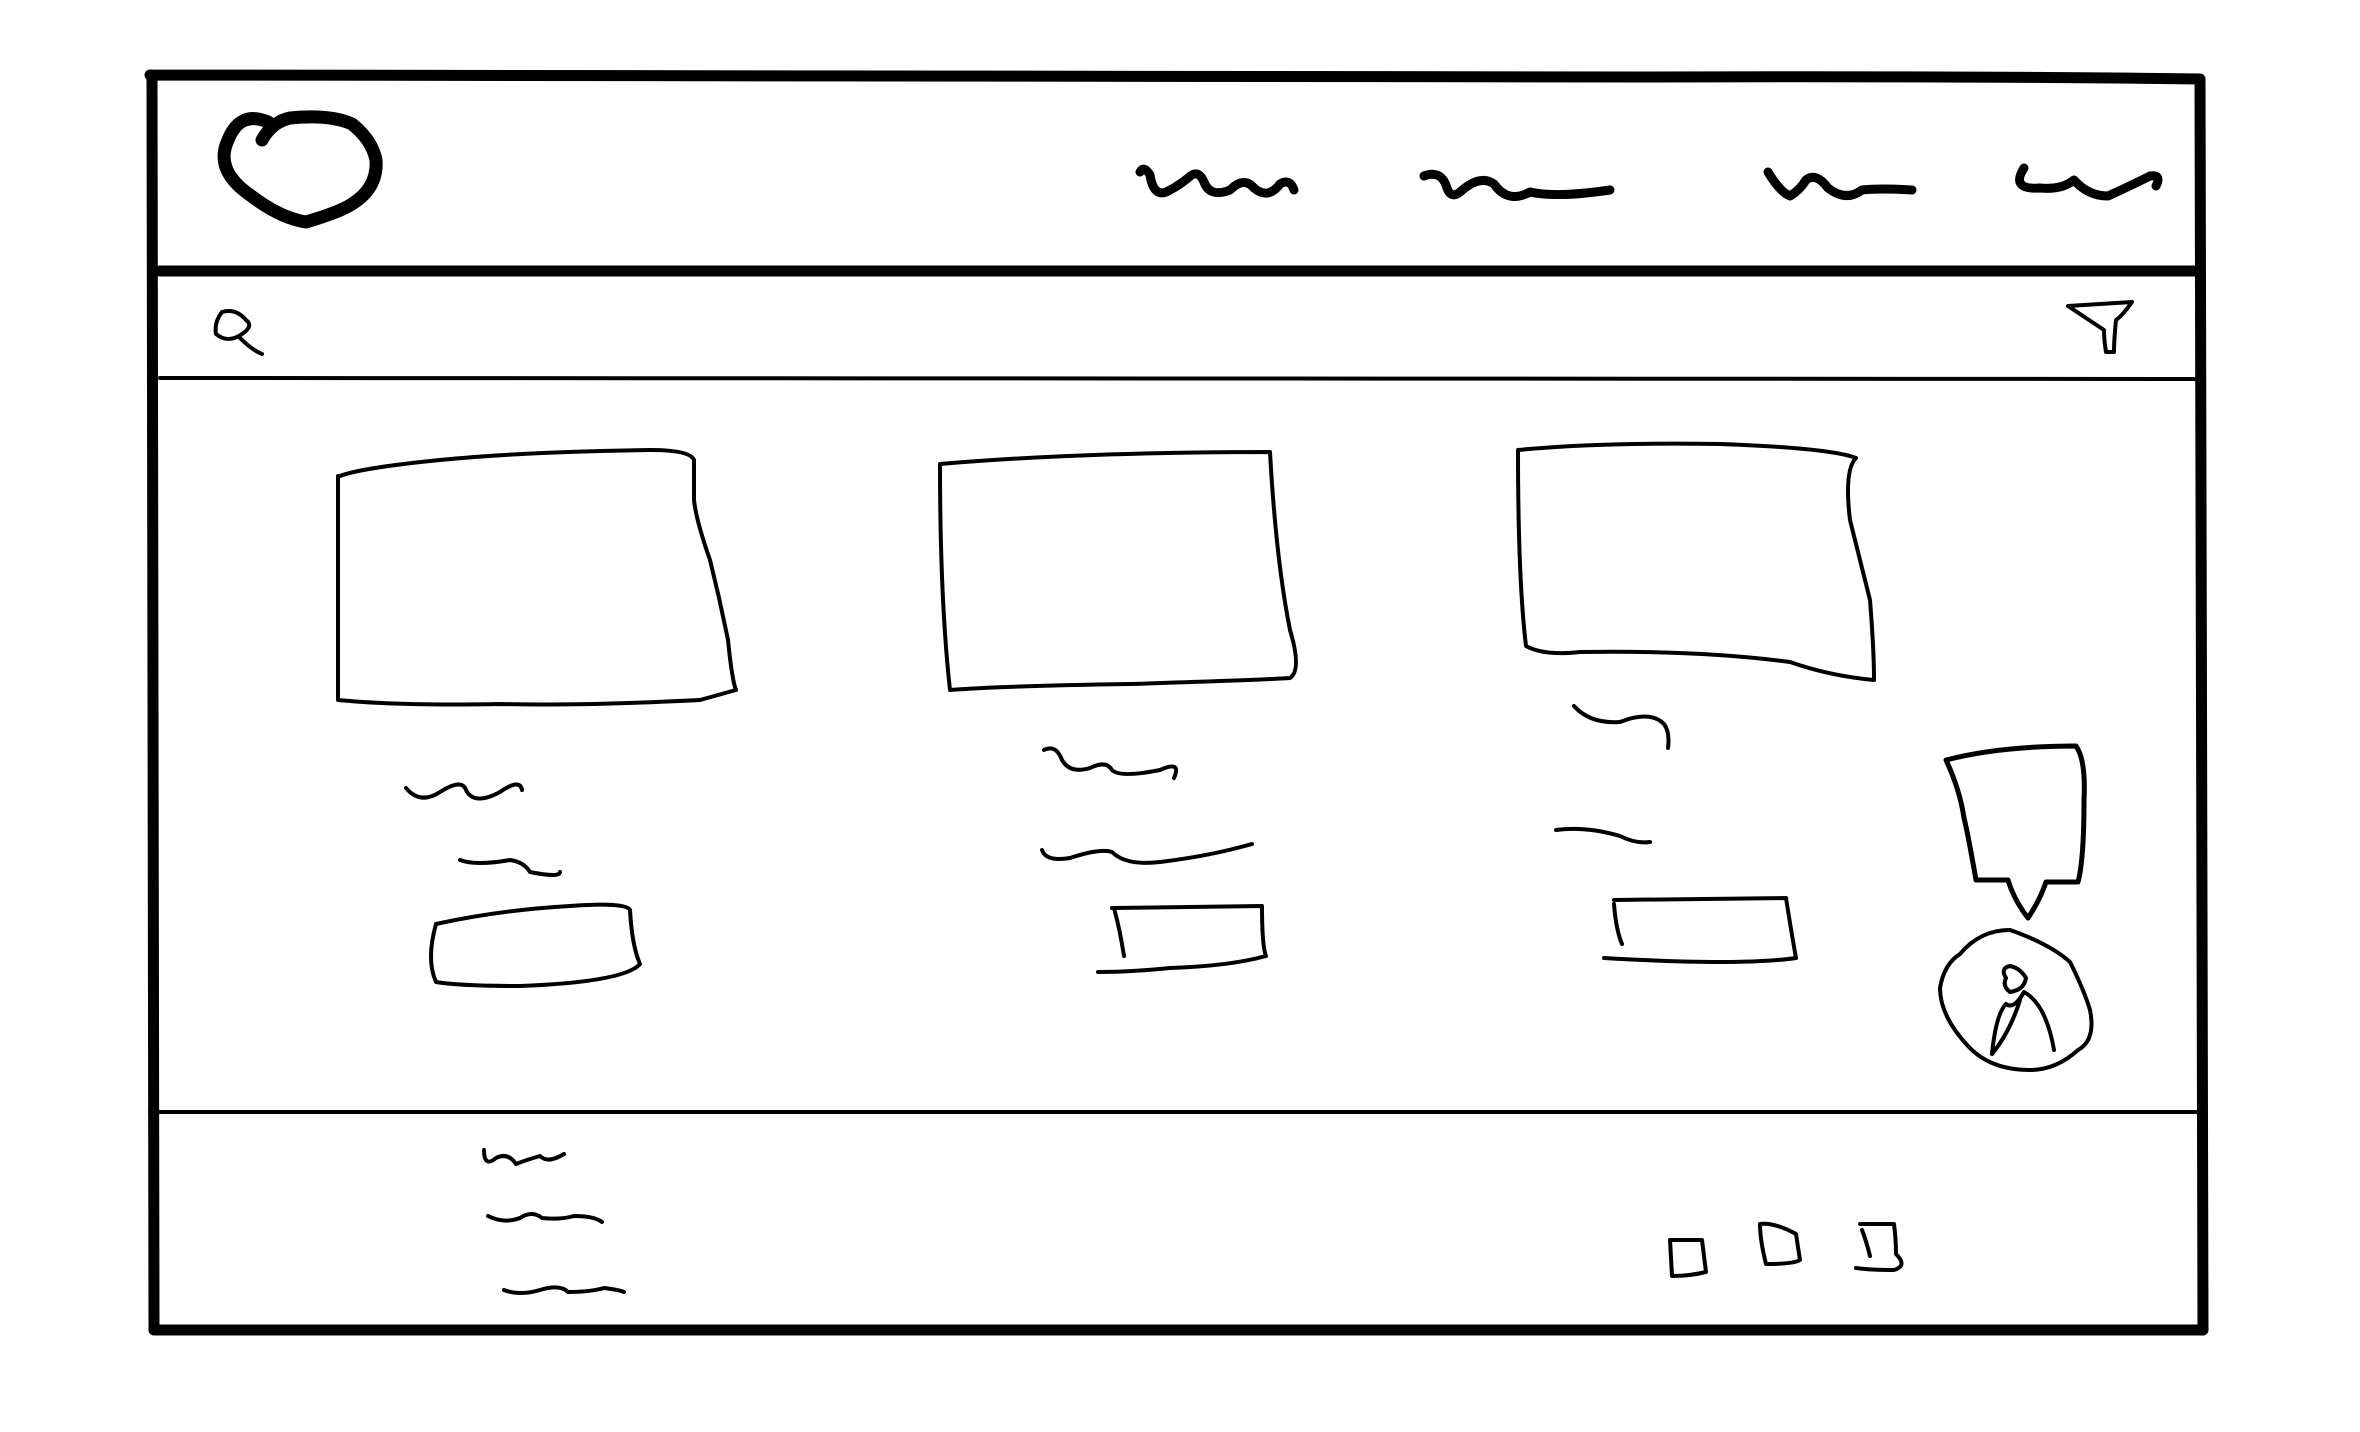 This screenshot has width=2360, height=1432. Describe the element at coordinates (510, 867) in the screenshot. I see `card-1-subtitle-line` at that location.